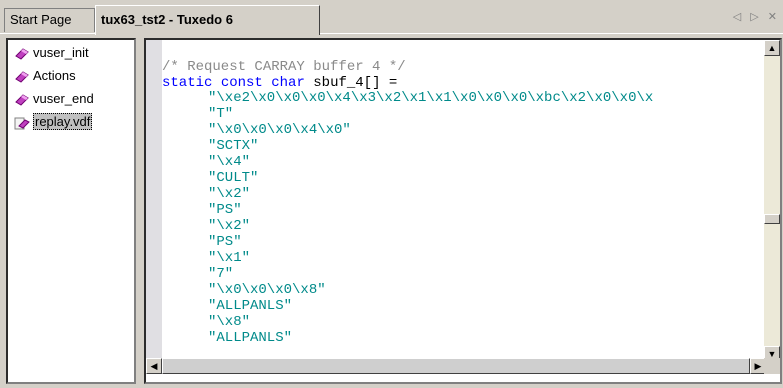 This screenshot has height=388, width=783. What do you see at coordinates (772, 17) in the screenshot?
I see `tab-close-icon: ✕` at bounding box center [772, 17].